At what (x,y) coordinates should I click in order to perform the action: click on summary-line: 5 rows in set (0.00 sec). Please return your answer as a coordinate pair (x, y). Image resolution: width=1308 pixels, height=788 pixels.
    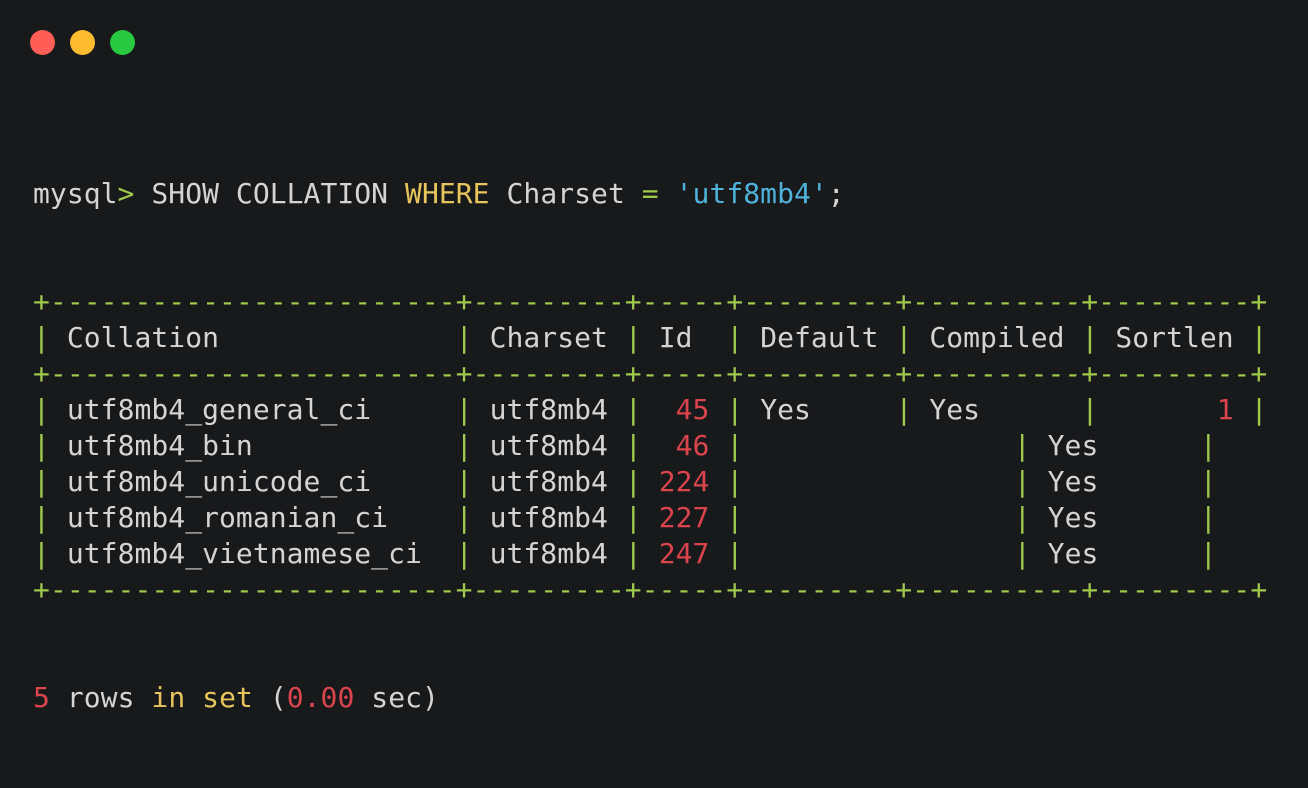
    Looking at the image, I should click on (670, 698).